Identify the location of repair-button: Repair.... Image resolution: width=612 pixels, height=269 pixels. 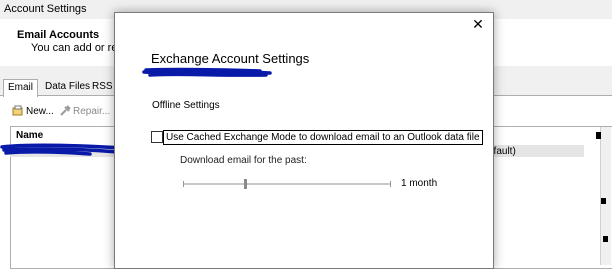
(84, 112).